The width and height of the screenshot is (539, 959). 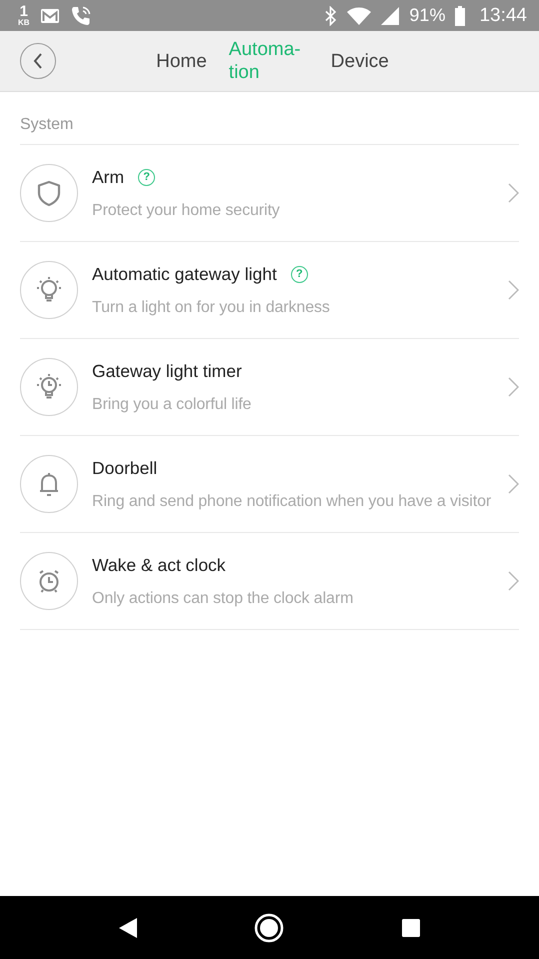 I want to click on automation-item: Arm ? Protect your home security, so click(x=269, y=193).